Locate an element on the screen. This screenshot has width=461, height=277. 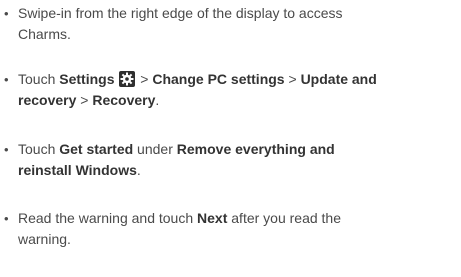
settings-term: Settings is located at coordinates (87, 79).